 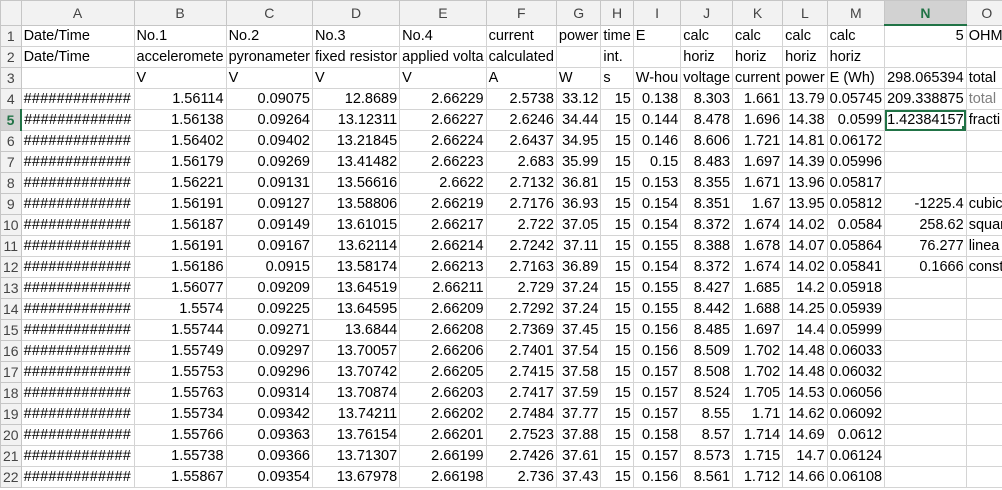 What do you see at coordinates (443, 78) in the screenshot?
I see `cell-e3: V` at bounding box center [443, 78].